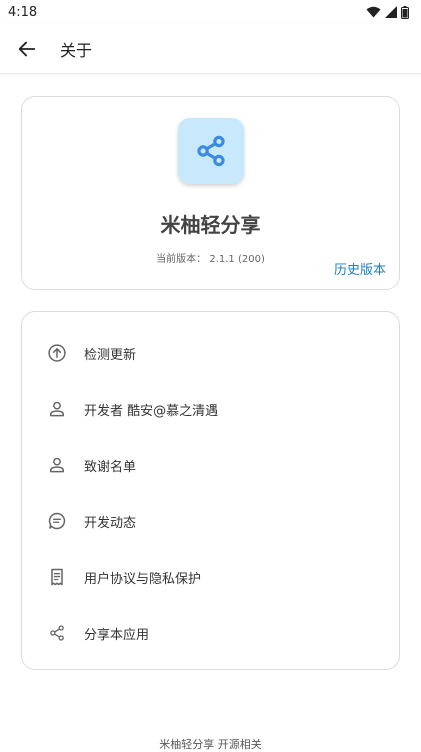 This screenshot has height=752, width=421. Describe the element at coordinates (360, 268) in the screenshot. I see `history-versions-link: 历史版本` at that location.